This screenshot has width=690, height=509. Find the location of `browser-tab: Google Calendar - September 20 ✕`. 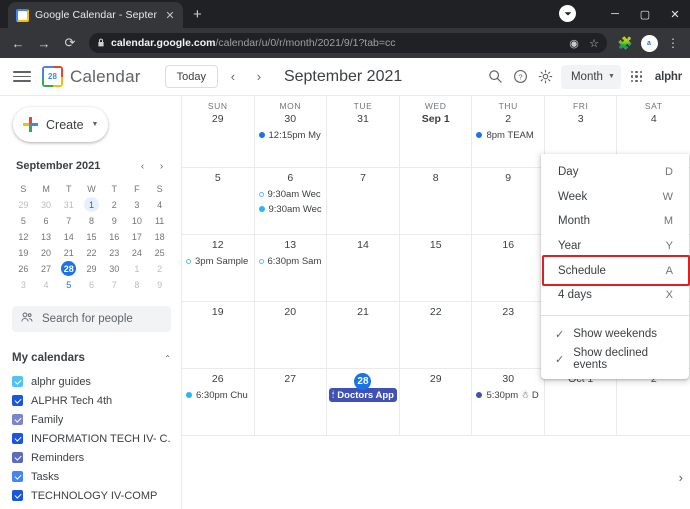

browser-tab: Google Calendar - September 20 ✕ is located at coordinates (95, 15).